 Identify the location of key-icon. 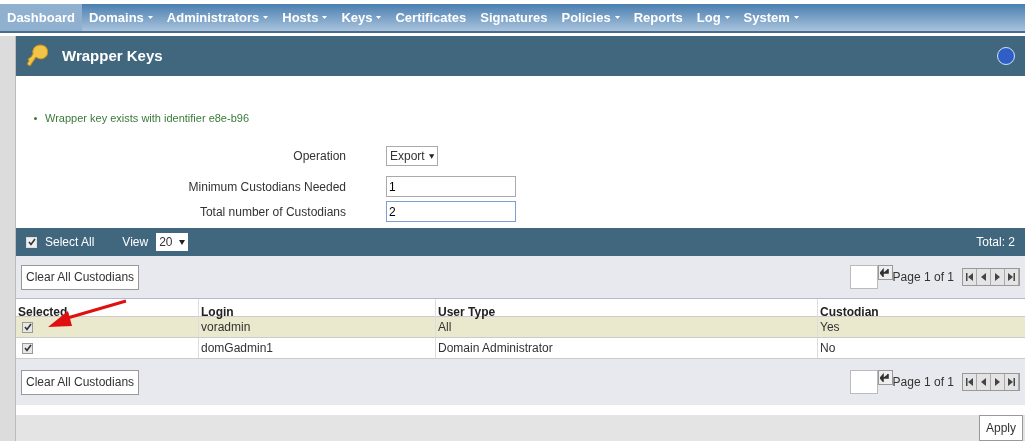
(37, 56).